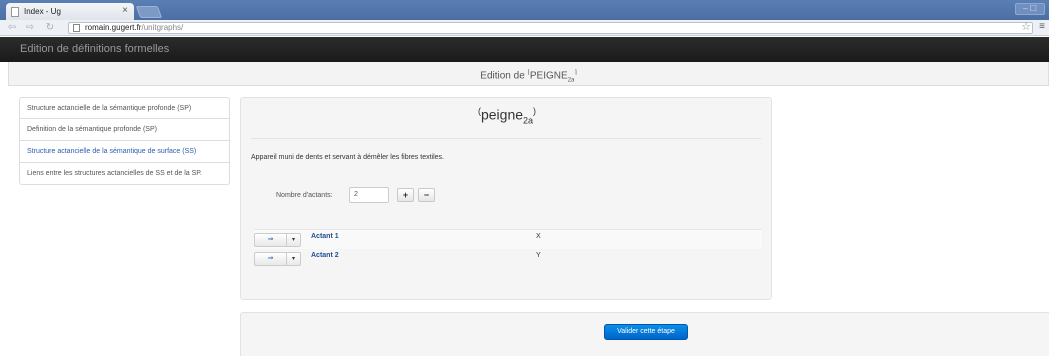 This screenshot has width=1049, height=356. What do you see at coordinates (571, 80) in the screenshot?
I see `page-title-lemma-sub: 2a` at bounding box center [571, 80].